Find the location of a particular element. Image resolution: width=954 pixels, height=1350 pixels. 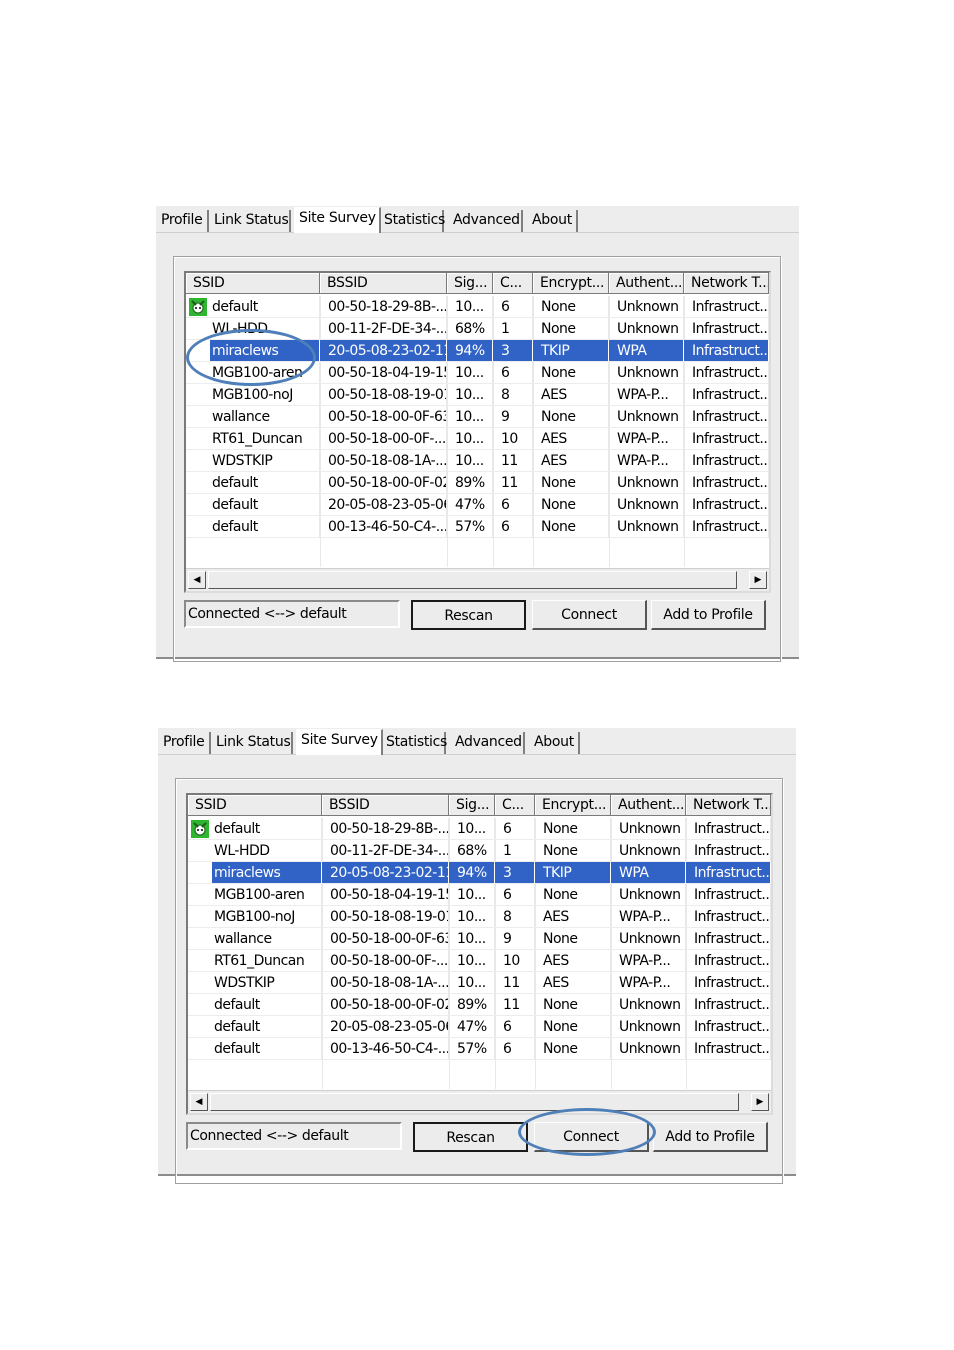

encryption-cell: None is located at coordinates (573, 939).